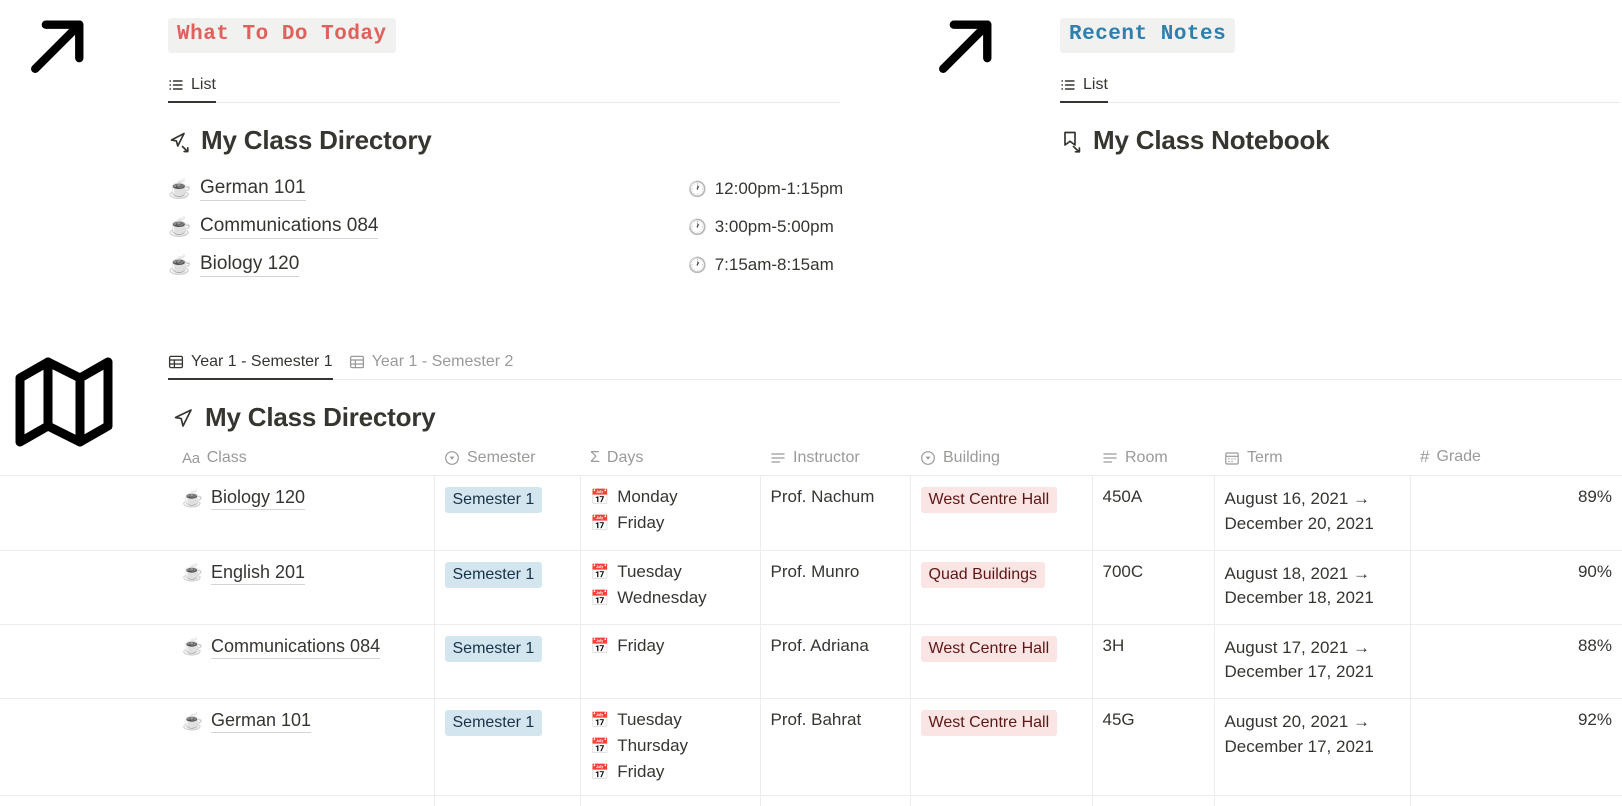 The width and height of the screenshot is (1622, 806). Describe the element at coordinates (1312, 747) in the screenshot. I see `cell-term: August 20, 2021 → December 17, 2021` at that location.